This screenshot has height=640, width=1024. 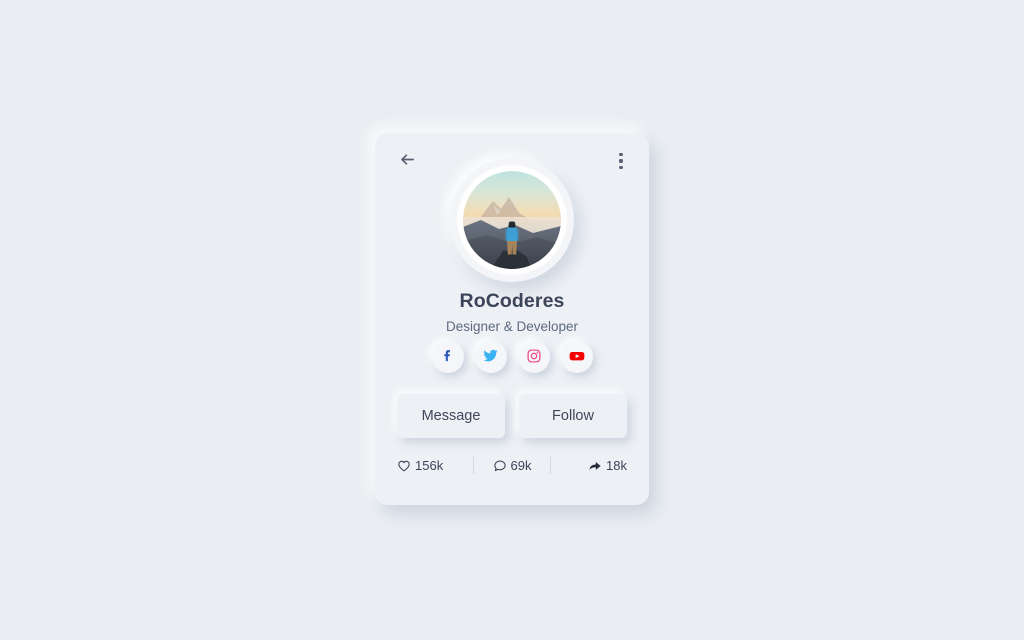 I want to click on action-buttons: Message Follow, so click(x=512, y=416).